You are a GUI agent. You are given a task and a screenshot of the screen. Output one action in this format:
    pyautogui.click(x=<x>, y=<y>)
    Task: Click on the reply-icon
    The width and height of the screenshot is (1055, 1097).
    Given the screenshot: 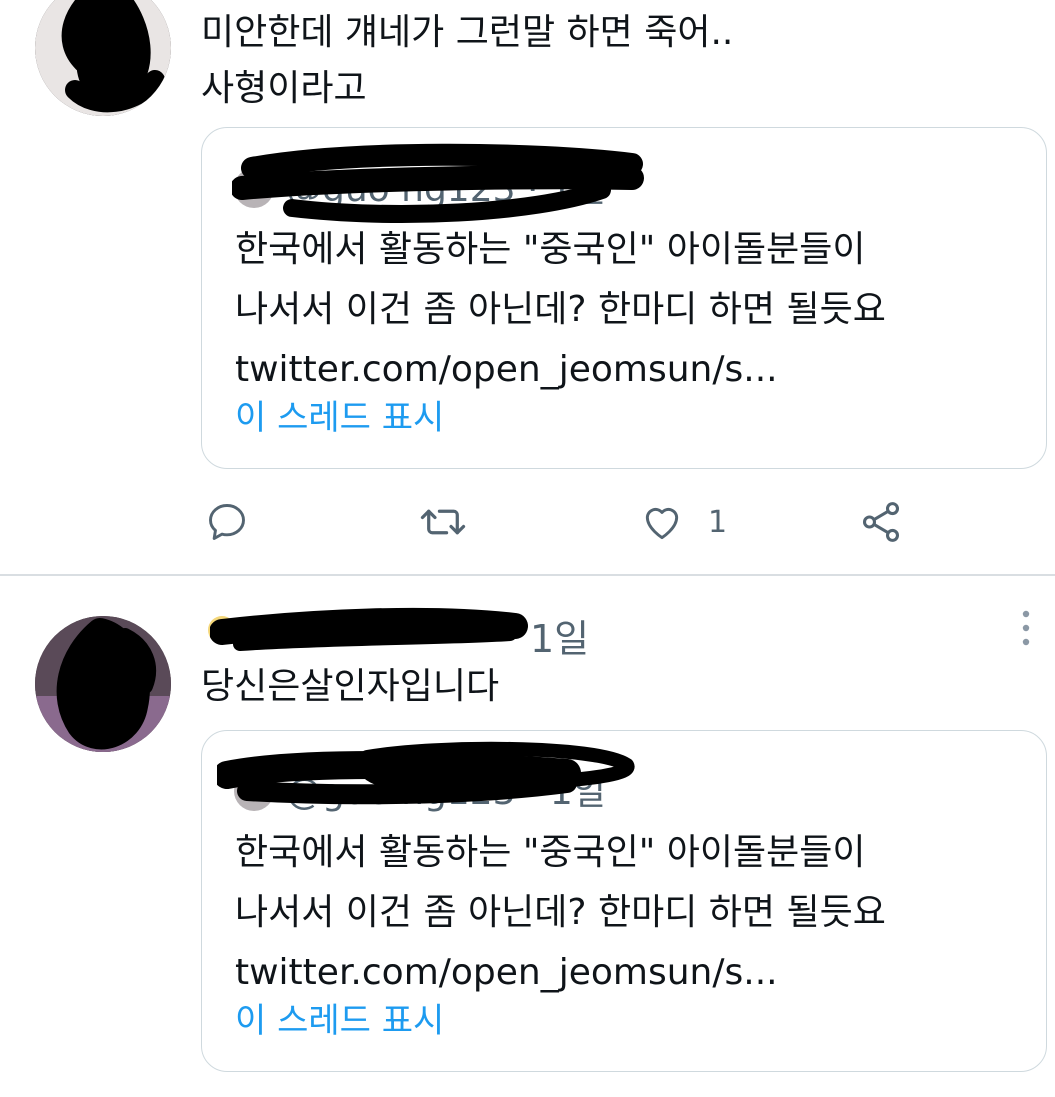 What is the action you would take?
    pyautogui.click(x=227, y=522)
    